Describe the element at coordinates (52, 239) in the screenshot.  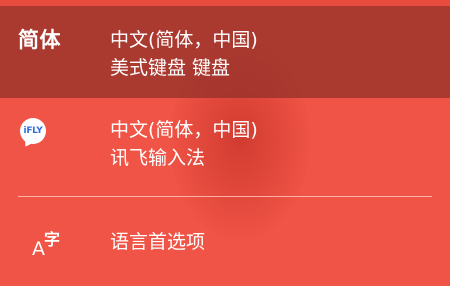
I see `language-icon-cjk-glyph: 字` at that location.